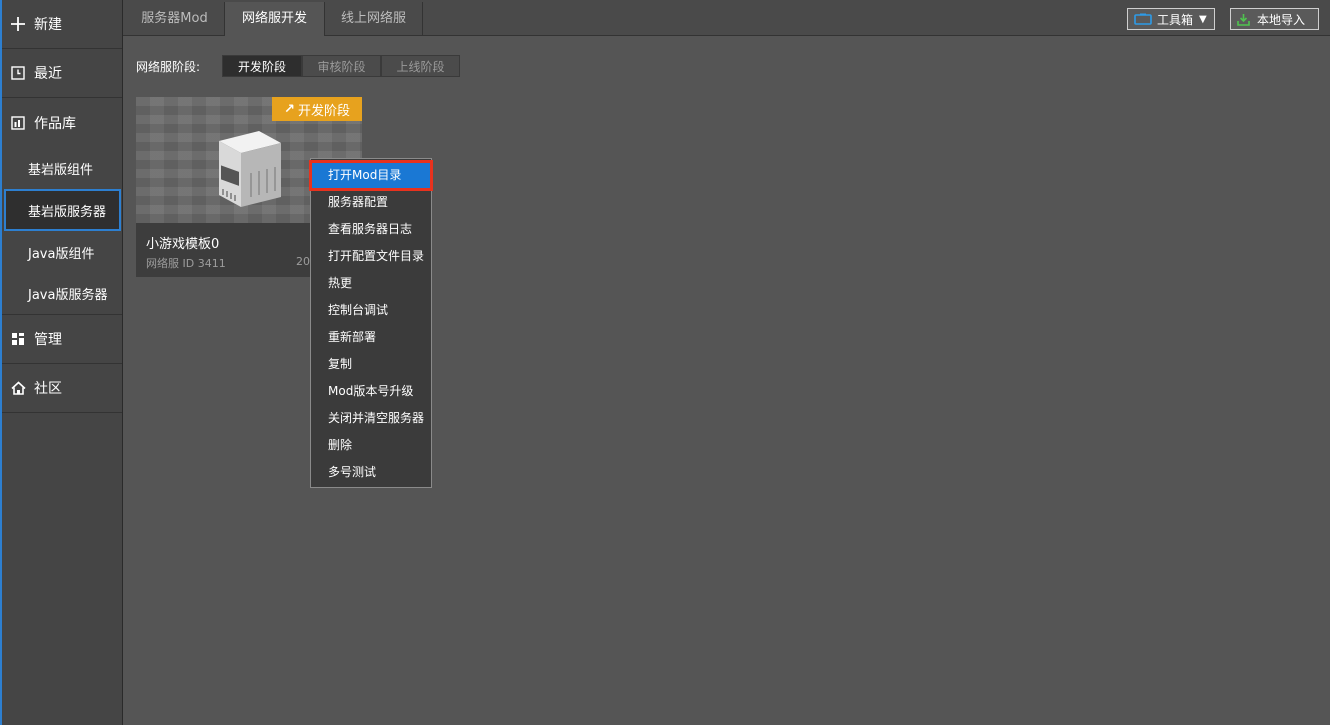 The width and height of the screenshot is (1330, 725). Describe the element at coordinates (18, 388) in the screenshot. I see `home-icon` at that location.